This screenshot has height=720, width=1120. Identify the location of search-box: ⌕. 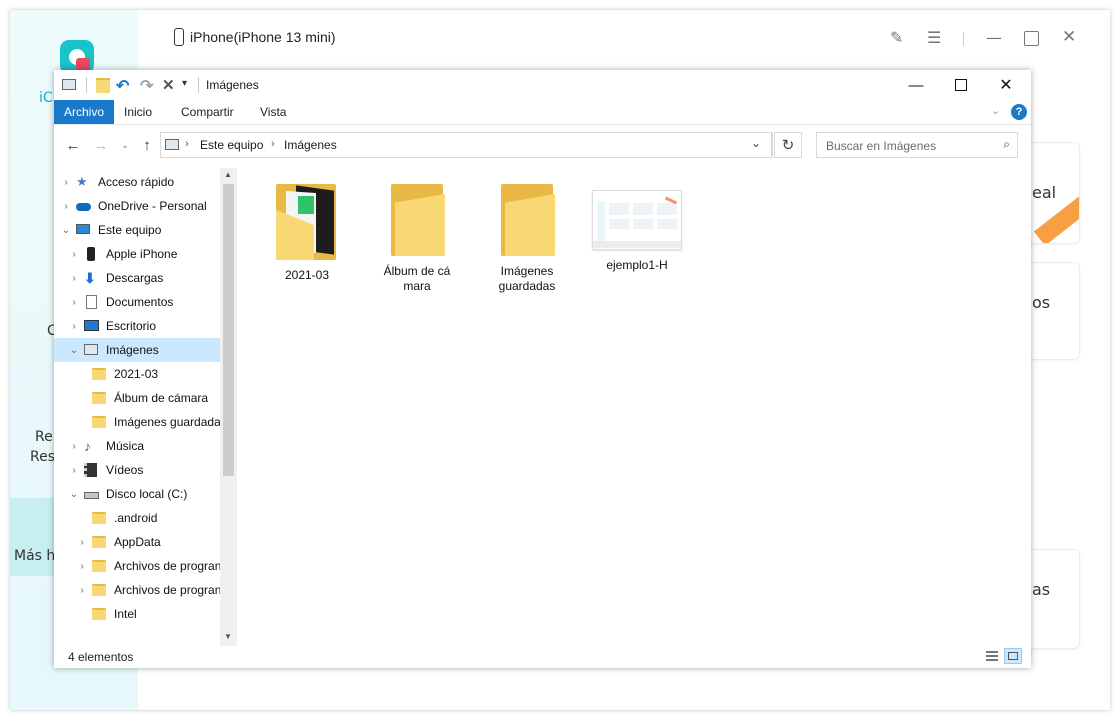
(917, 145).